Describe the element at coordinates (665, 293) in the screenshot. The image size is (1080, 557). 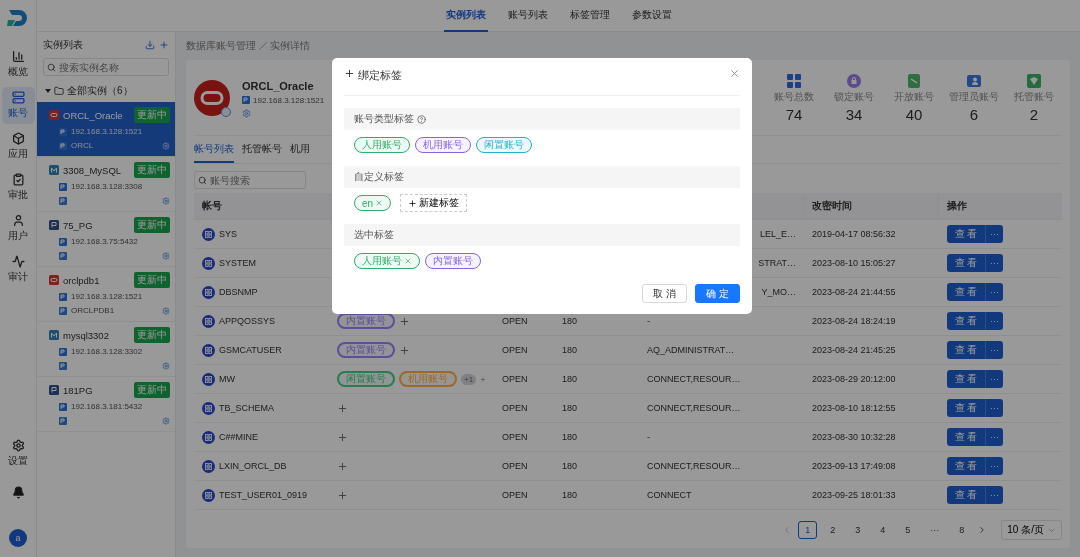
I see `cancel-button: 取 消` at that location.